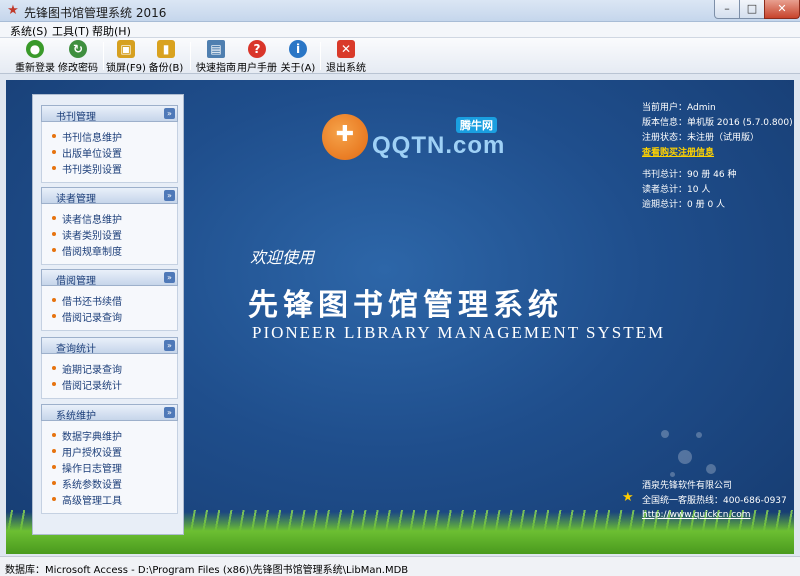 The width and height of the screenshot is (800, 576). Describe the element at coordinates (782, 9) in the screenshot. I see `close-button: ✕` at that location.